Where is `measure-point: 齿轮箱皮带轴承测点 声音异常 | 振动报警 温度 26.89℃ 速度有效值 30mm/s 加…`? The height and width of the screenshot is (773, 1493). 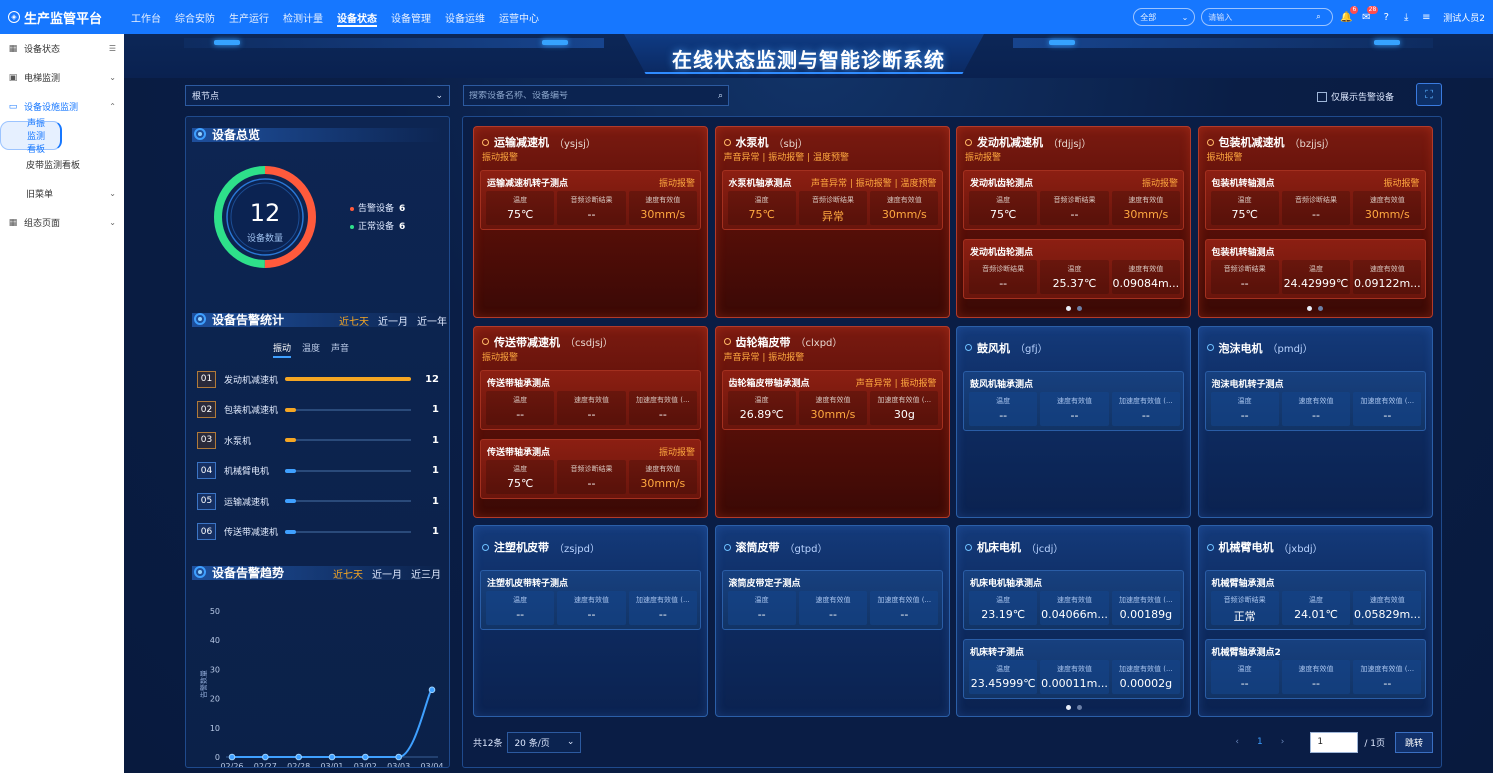
measure-point: 齿轮箱皮带轴承测点 声音异常 | 振动报警 温度 26.89℃ 速度有效值 30mm/s 加… is located at coordinates (832, 399).